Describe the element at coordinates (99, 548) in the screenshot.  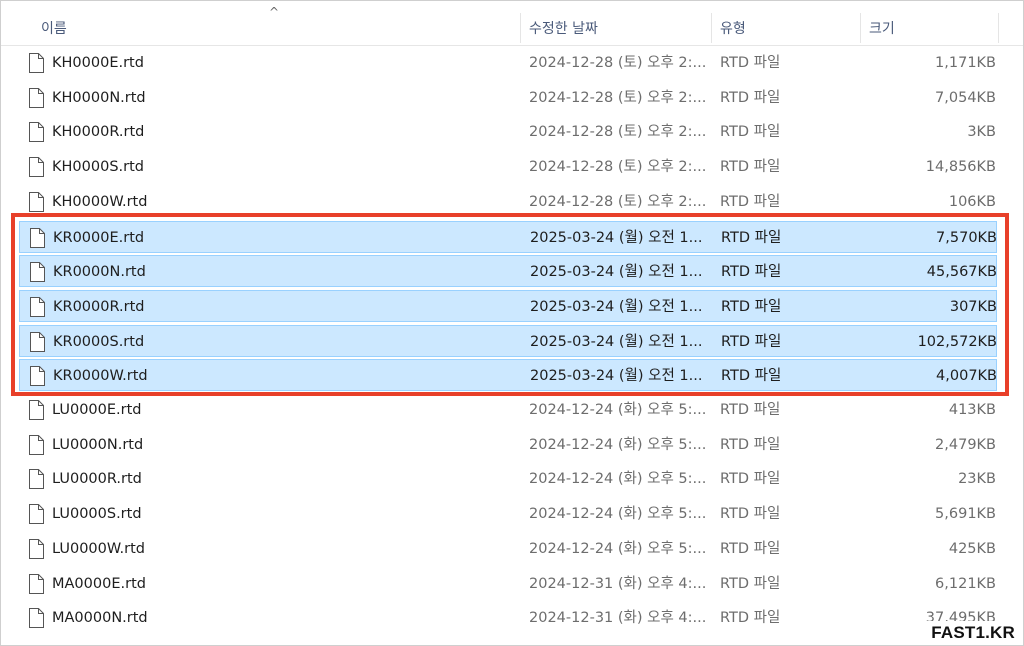
I see `file-name: LU0000W.rtd` at that location.